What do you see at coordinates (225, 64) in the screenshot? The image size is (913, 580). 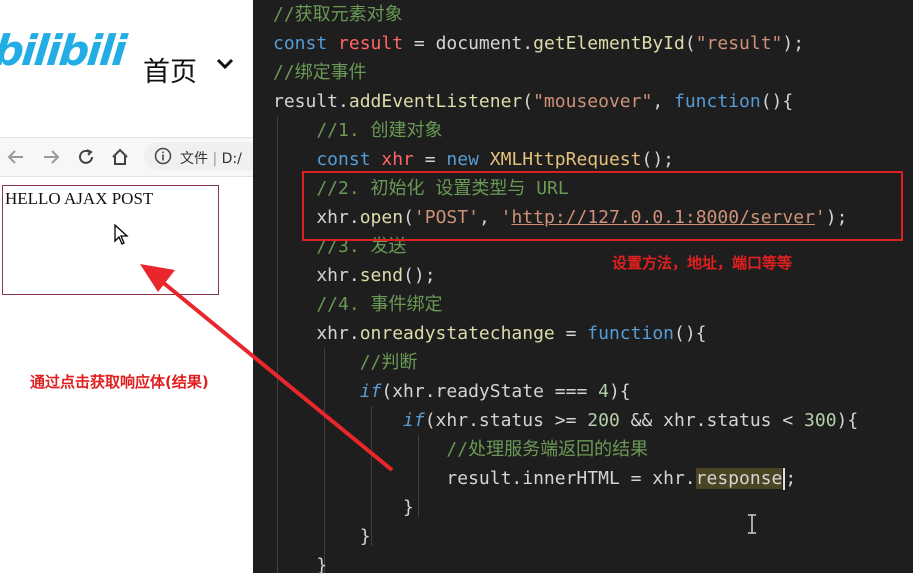 I see `chevron-down-icon` at bounding box center [225, 64].